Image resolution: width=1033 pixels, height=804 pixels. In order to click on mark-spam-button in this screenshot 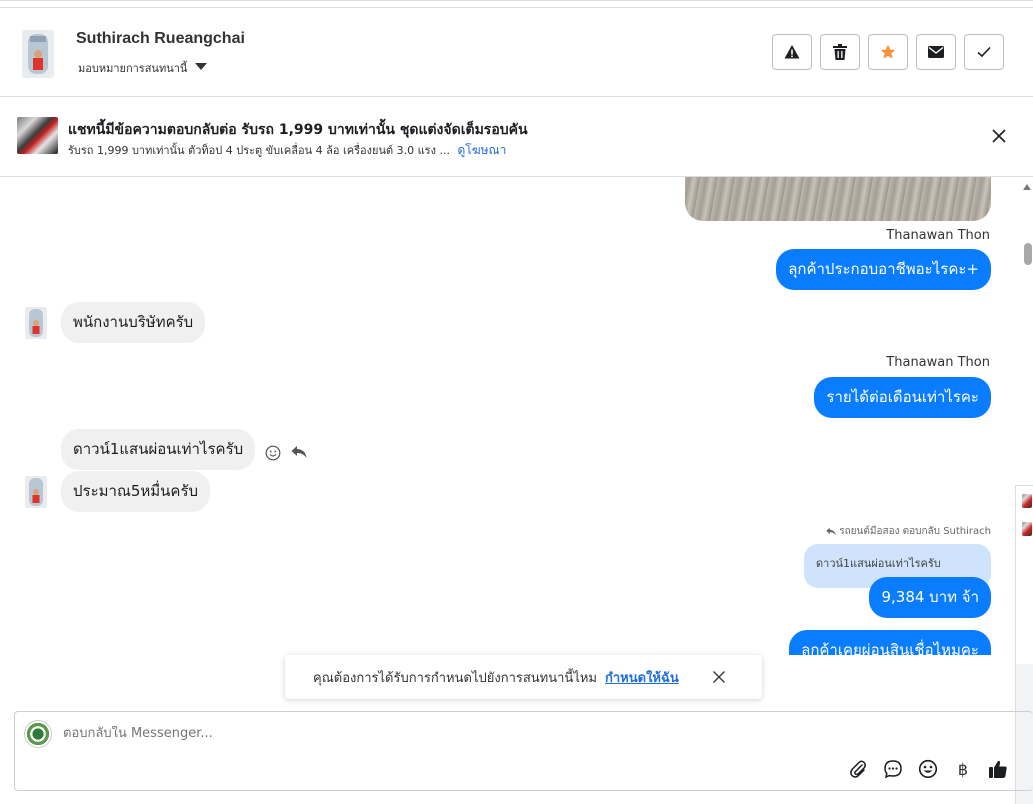, I will do `click(792, 52)`.